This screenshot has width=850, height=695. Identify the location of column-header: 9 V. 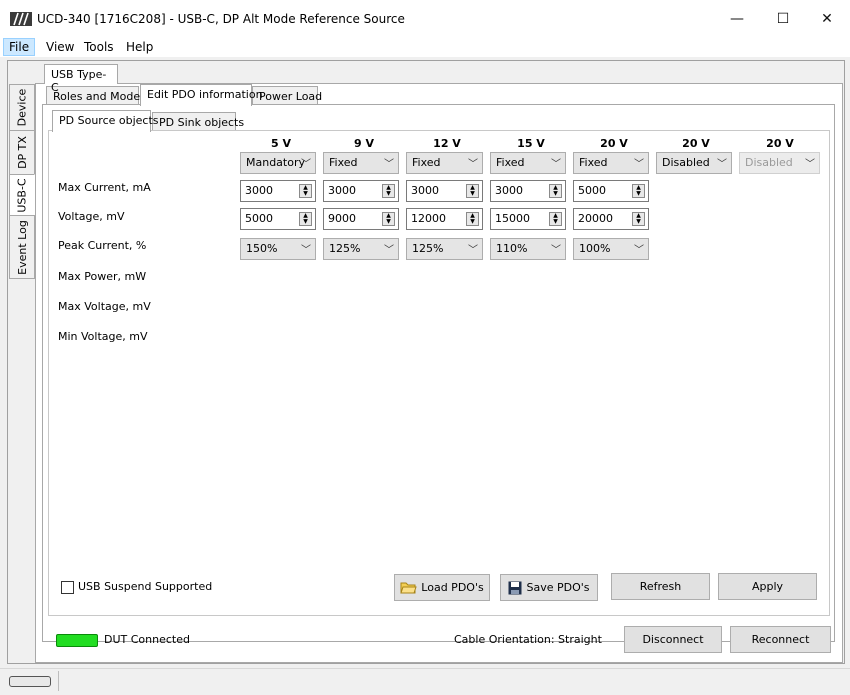
(364, 143).